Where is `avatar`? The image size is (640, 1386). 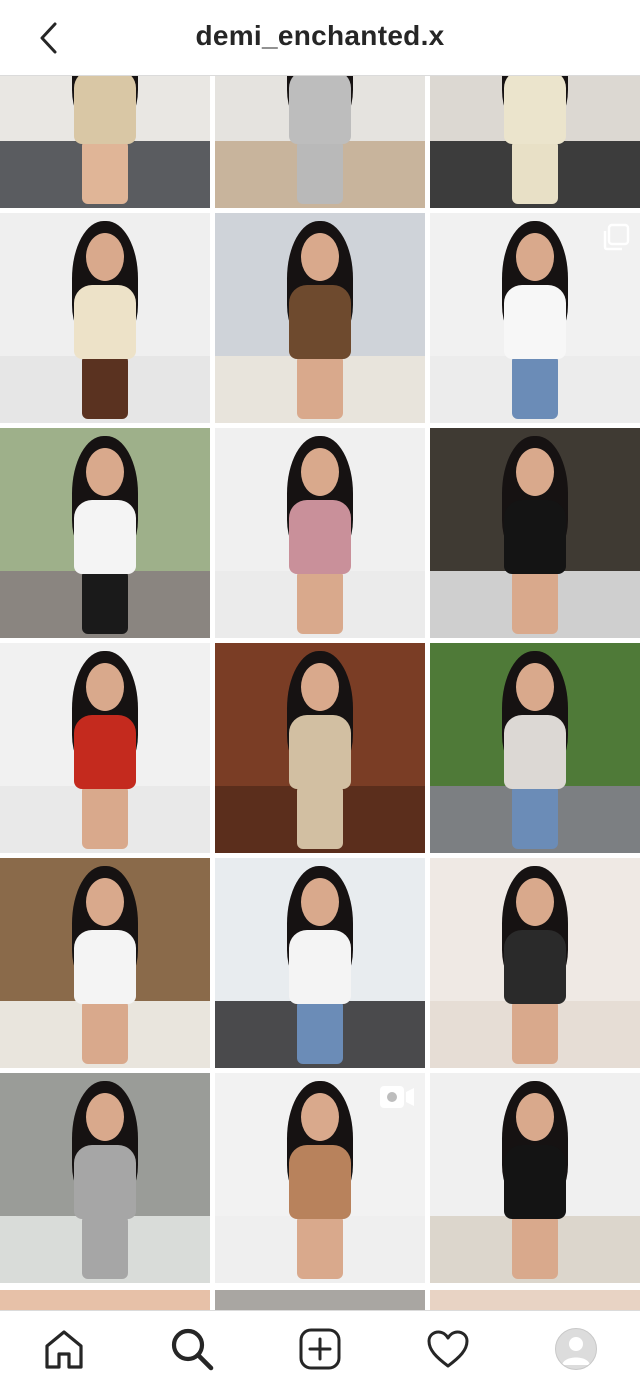 avatar is located at coordinates (576, 1348).